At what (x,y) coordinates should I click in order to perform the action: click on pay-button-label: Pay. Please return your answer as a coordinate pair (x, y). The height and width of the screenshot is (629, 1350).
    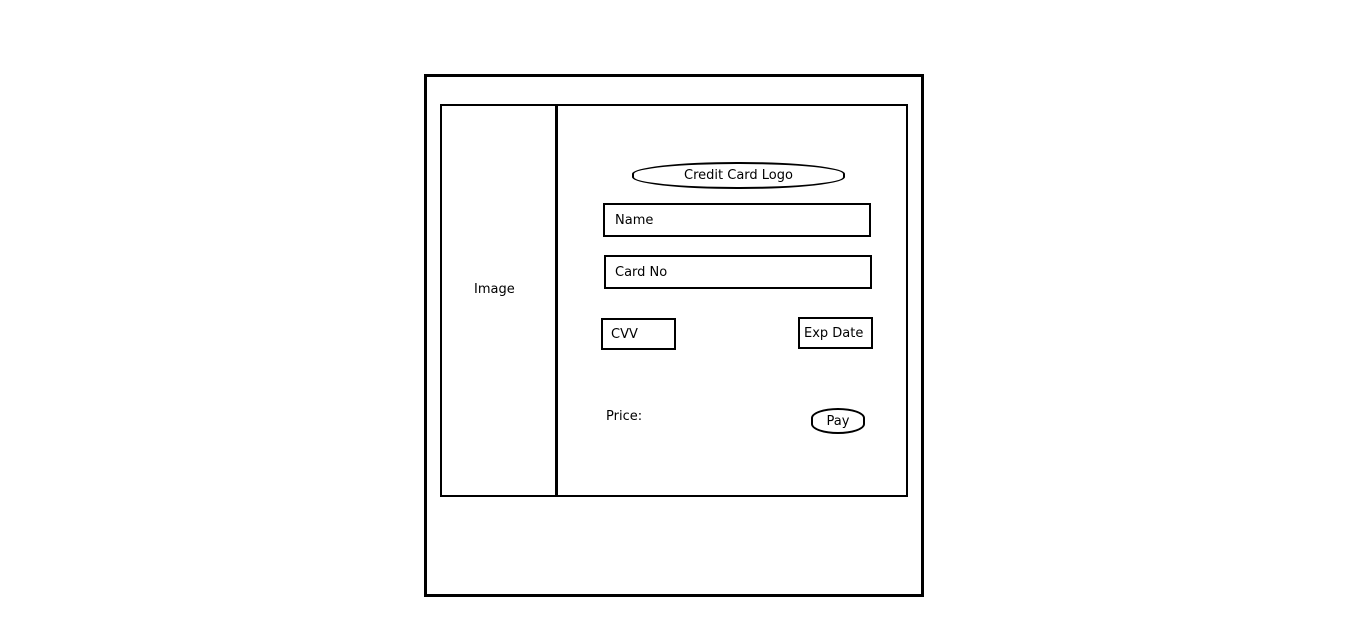
    Looking at the image, I should click on (838, 421).